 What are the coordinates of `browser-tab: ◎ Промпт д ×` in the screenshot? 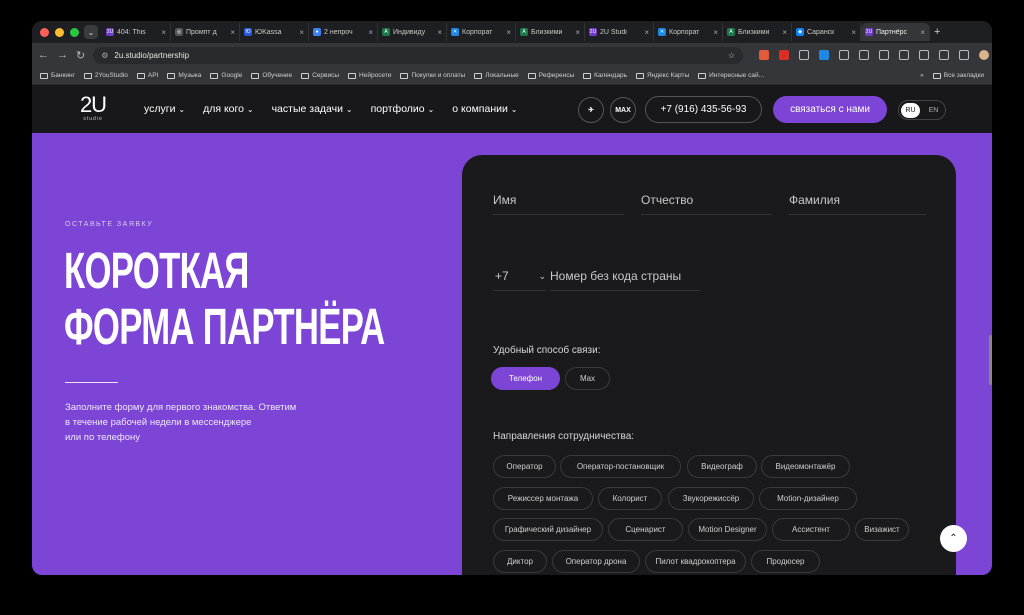 It's located at (205, 32).